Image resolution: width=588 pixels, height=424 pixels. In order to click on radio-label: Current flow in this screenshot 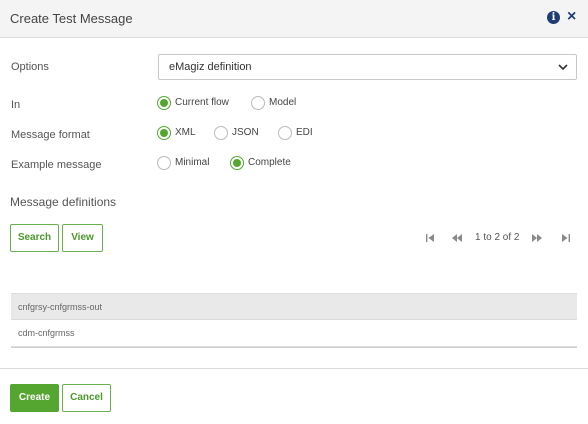, I will do `click(202, 102)`.